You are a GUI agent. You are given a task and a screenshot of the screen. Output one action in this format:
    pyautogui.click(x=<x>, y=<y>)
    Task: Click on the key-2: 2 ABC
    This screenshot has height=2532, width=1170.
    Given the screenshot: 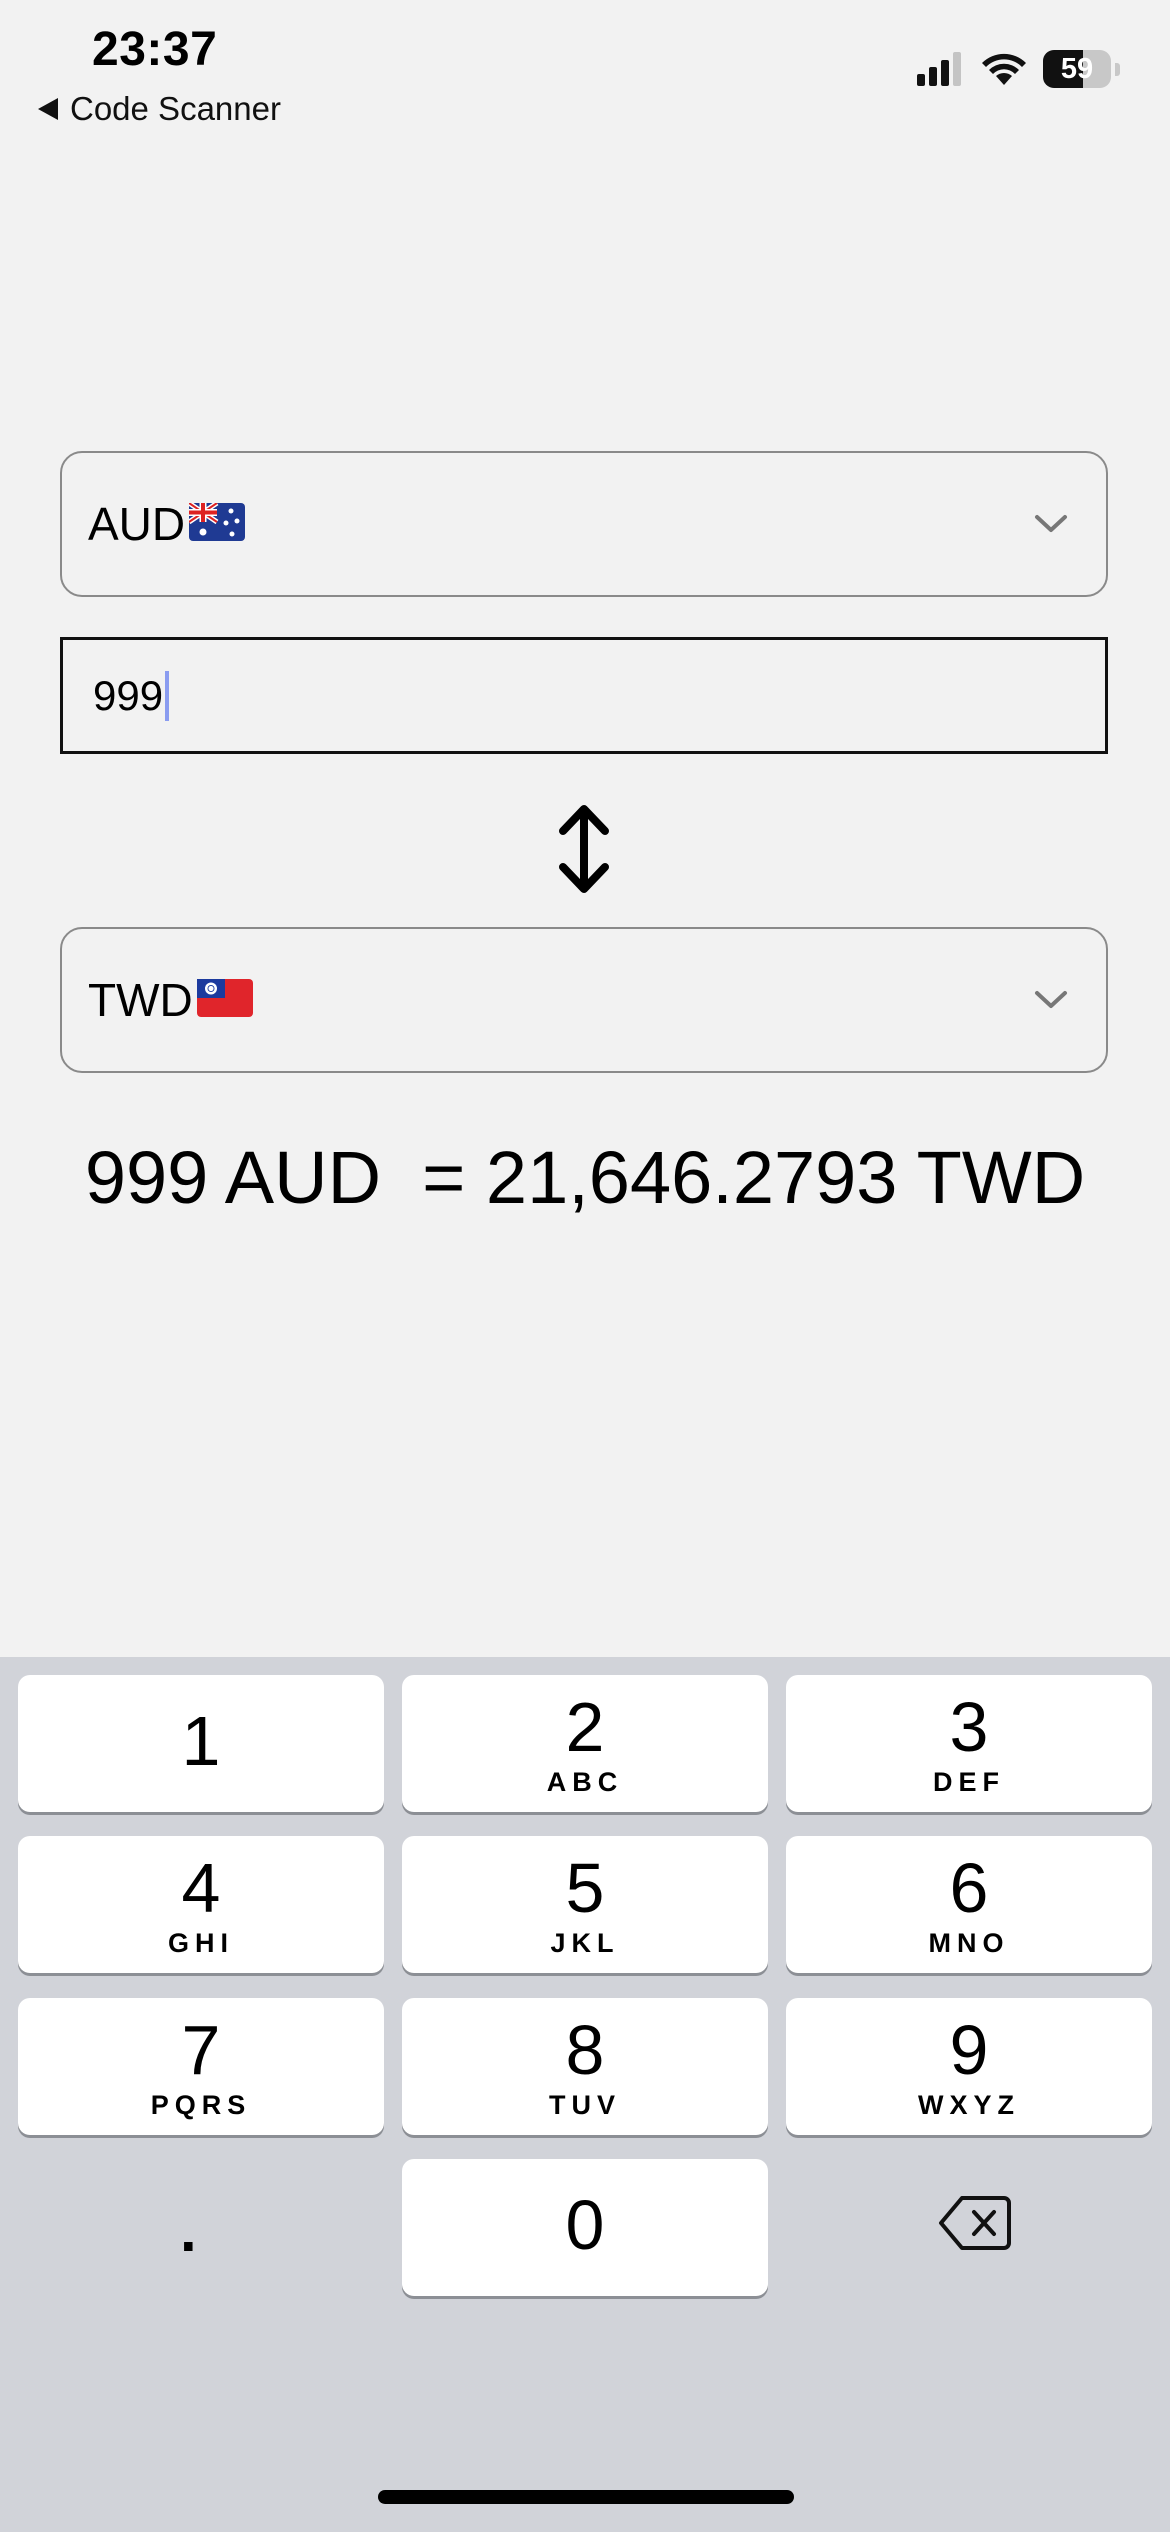 What is the action you would take?
    pyautogui.click(x=585, y=1743)
    